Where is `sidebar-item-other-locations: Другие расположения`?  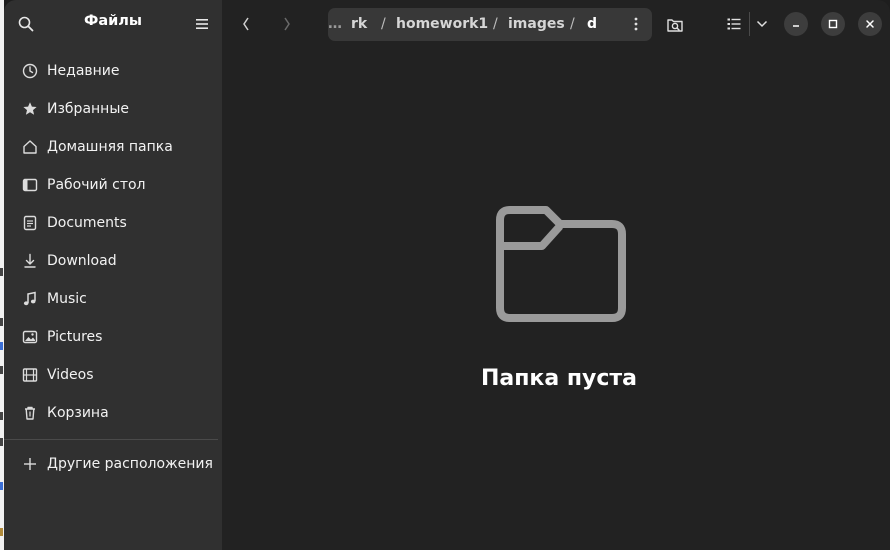
sidebar-item-other-locations: Другие расположения is located at coordinates (113, 464).